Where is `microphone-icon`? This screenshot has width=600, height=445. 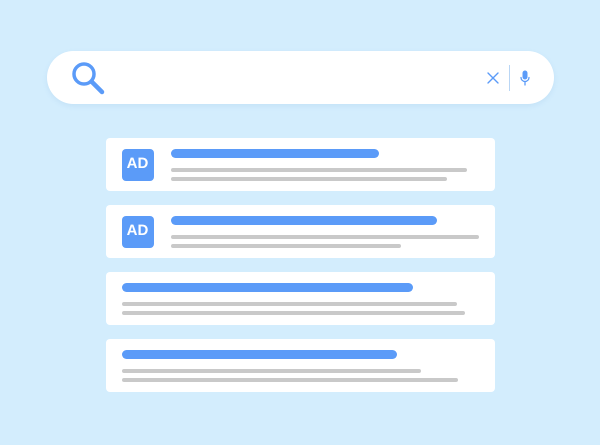
microphone-icon is located at coordinates (525, 78).